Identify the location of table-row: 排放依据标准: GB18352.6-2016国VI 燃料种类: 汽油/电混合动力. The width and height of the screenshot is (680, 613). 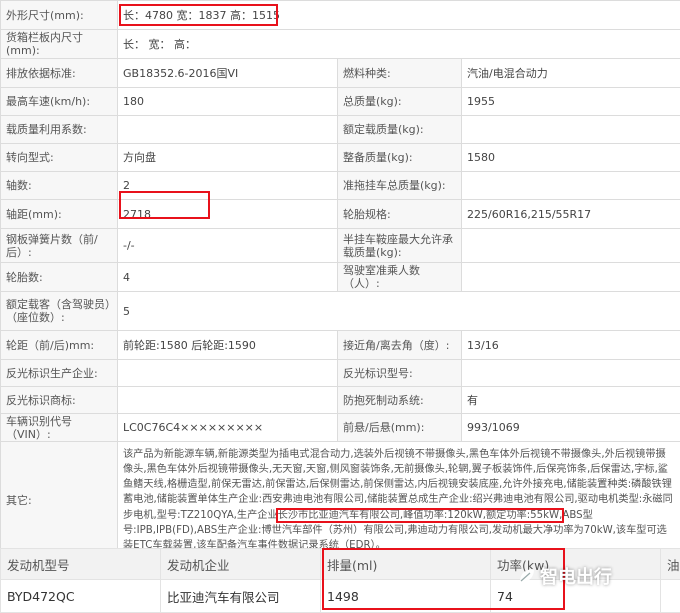
(340, 73).